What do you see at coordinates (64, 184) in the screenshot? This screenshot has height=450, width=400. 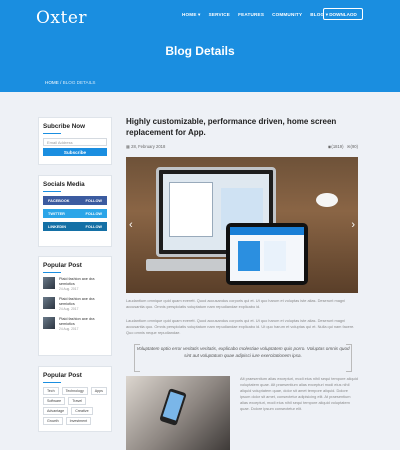 I see `social-title: Socials Media` at bounding box center [64, 184].